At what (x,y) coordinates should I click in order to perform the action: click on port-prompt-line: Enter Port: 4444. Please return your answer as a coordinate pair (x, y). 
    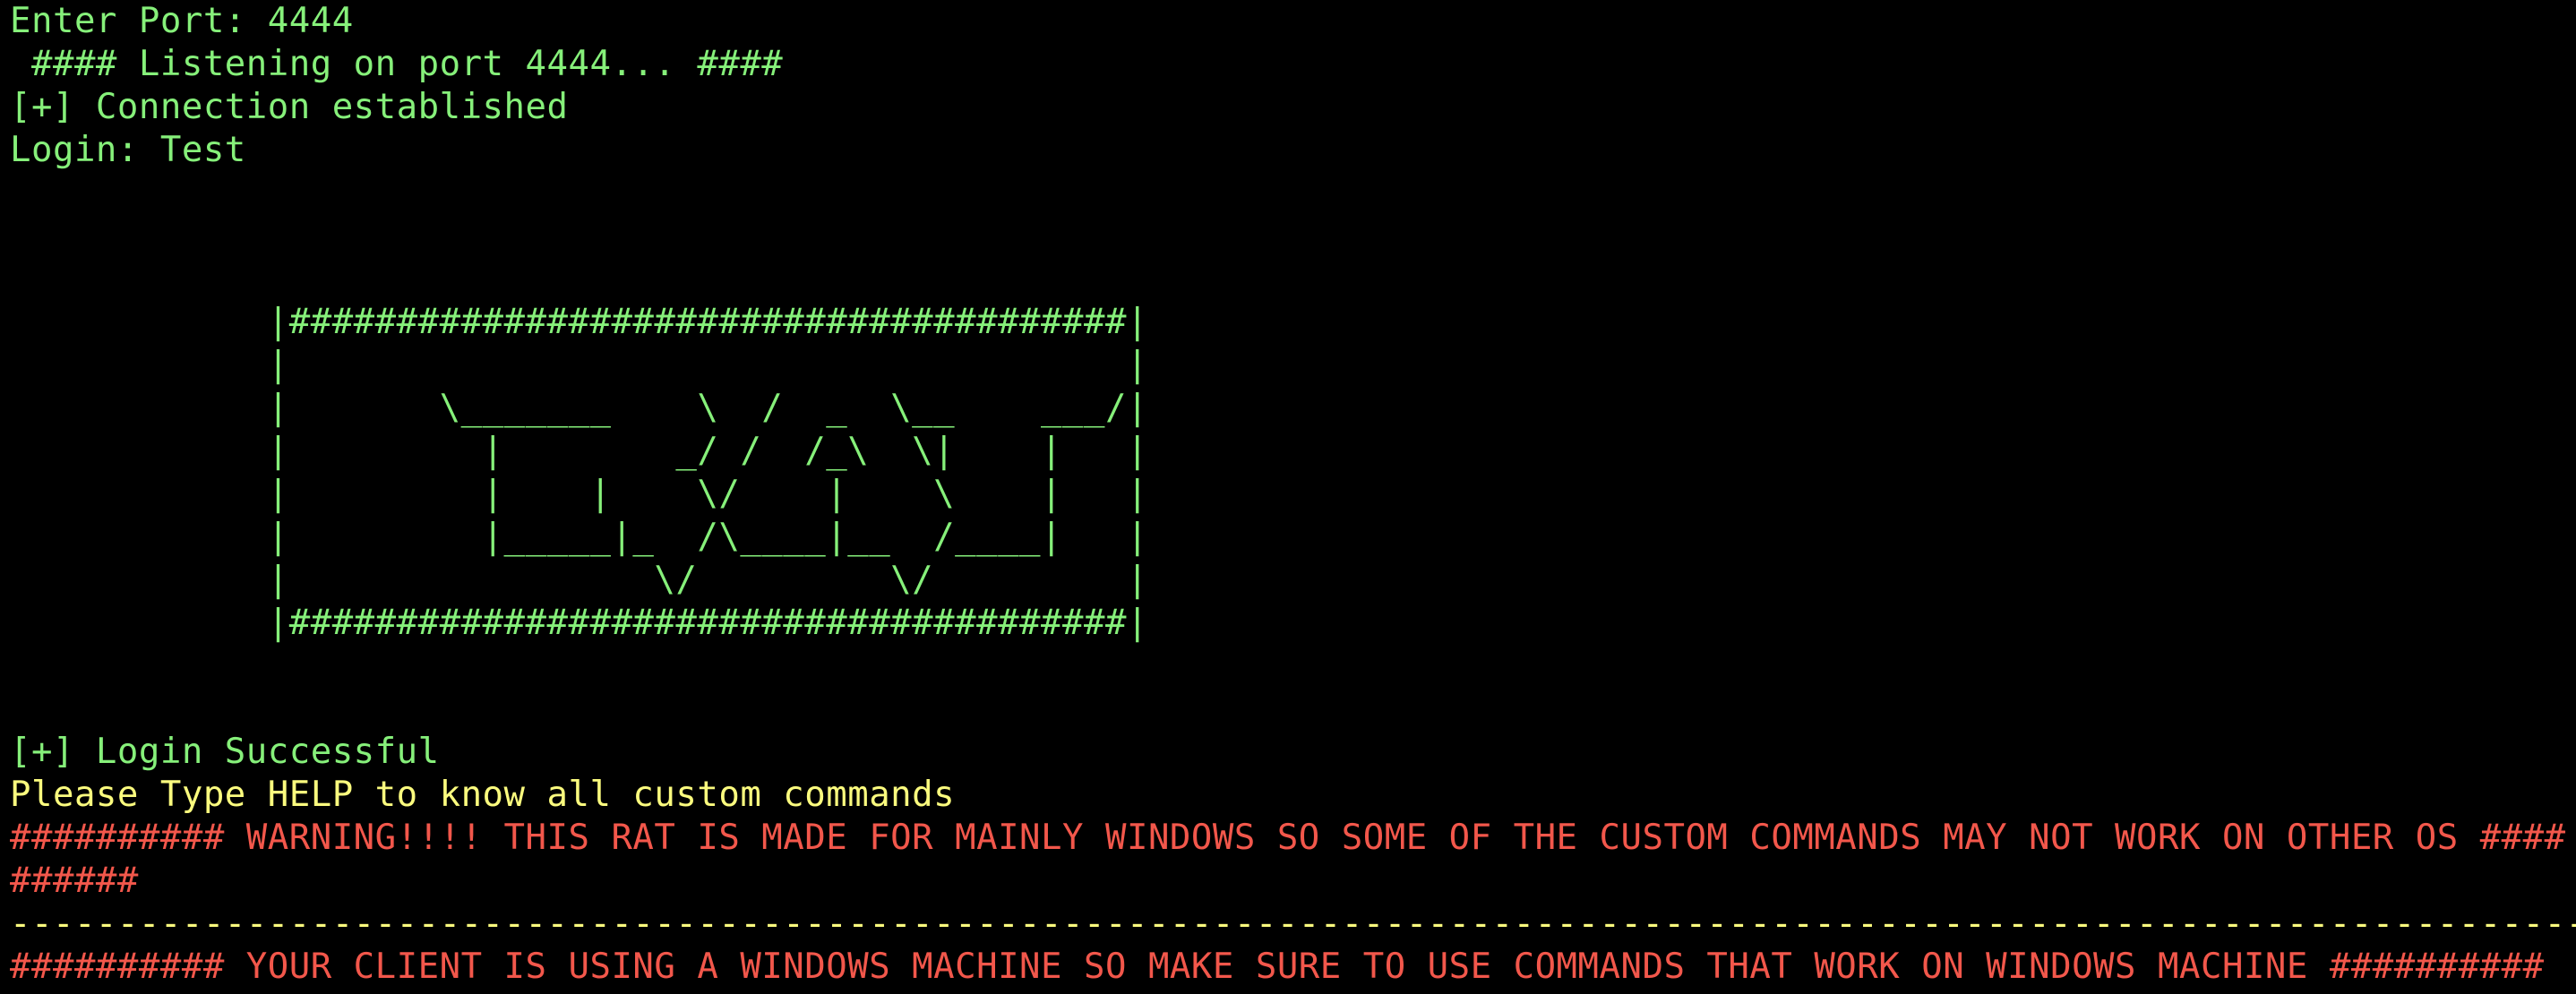
    Looking at the image, I should click on (182, 21).